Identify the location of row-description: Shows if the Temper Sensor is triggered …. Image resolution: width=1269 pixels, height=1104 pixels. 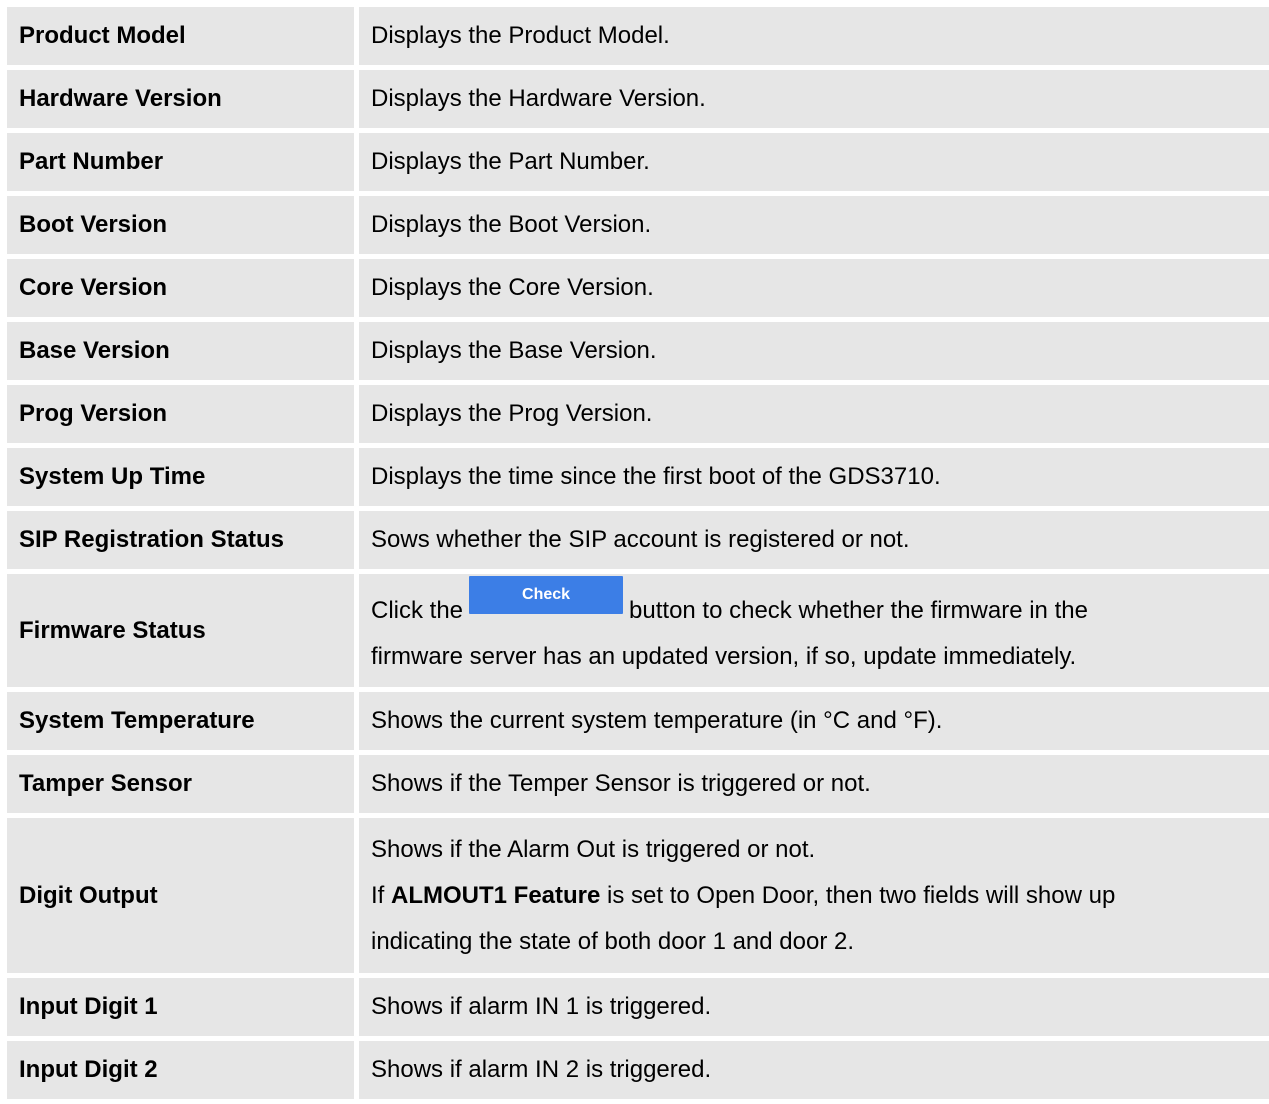
(814, 784).